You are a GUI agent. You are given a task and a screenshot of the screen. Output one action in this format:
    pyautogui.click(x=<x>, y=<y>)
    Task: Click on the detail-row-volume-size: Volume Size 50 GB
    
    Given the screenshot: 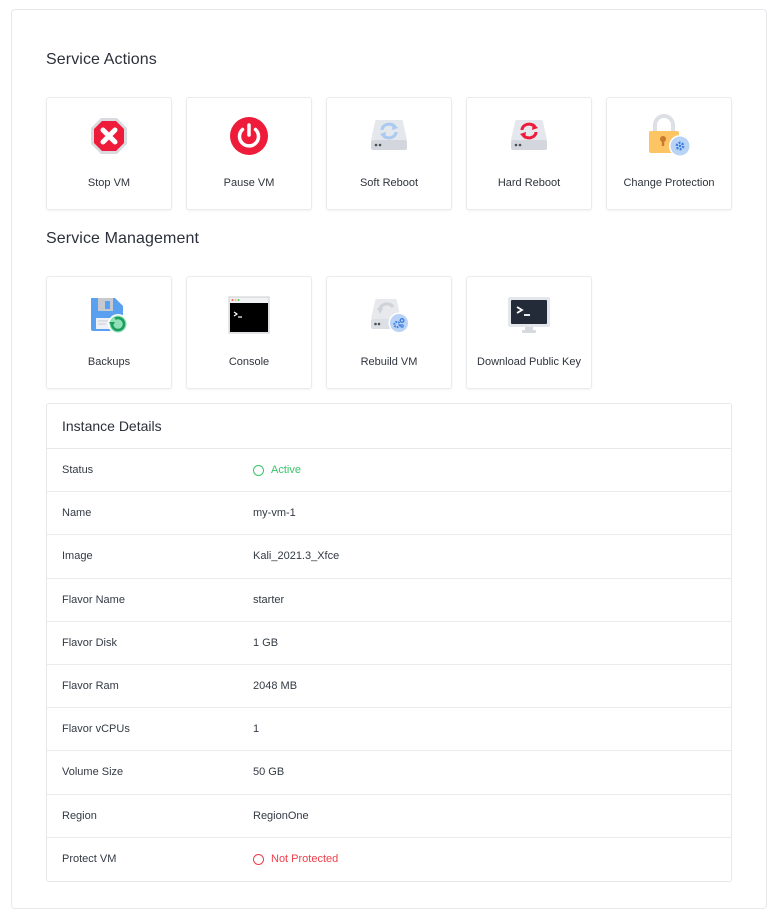 What is the action you would take?
    pyautogui.click(x=389, y=773)
    